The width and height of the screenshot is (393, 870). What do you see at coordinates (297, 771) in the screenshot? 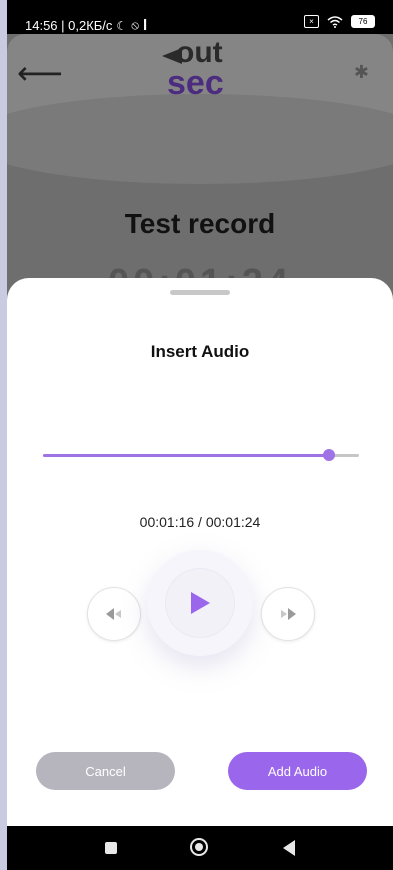
I see `add-audio-button: Add Audio` at bounding box center [297, 771].